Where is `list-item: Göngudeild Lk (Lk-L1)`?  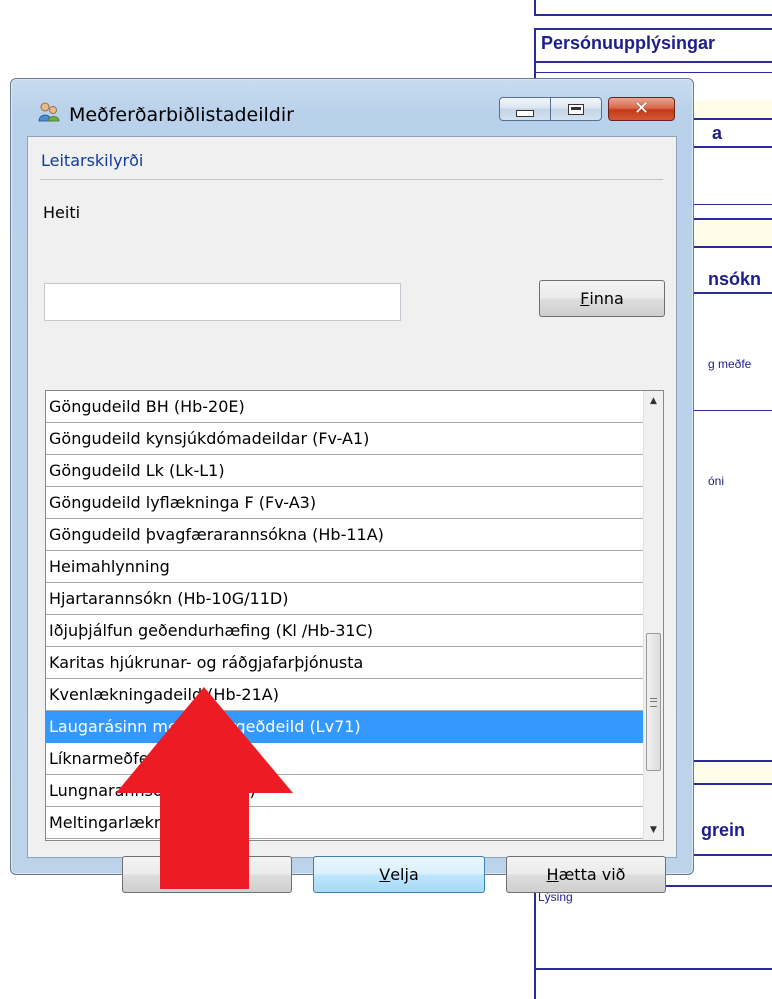
list-item: Göngudeild Lk (Lk-L1) is located at coordinates (345, 471).